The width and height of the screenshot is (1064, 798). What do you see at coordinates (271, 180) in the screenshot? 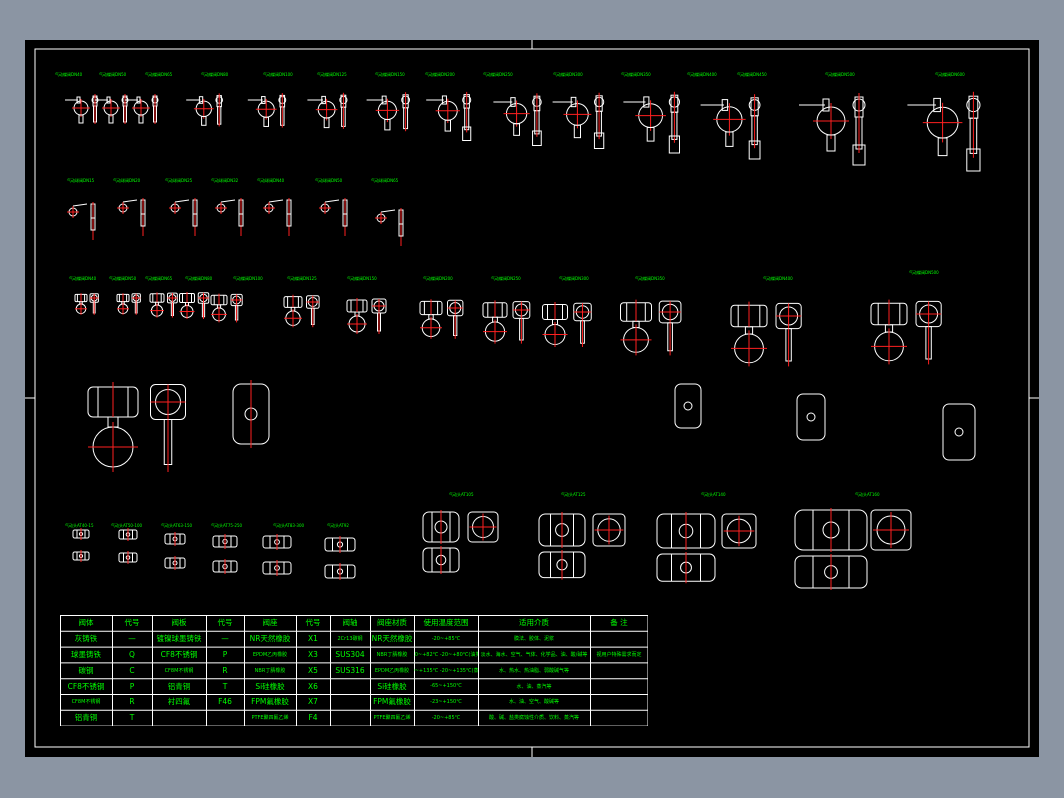
I see `row2-label-4: 气动球阀DN40` at bounding box center [271, 180].